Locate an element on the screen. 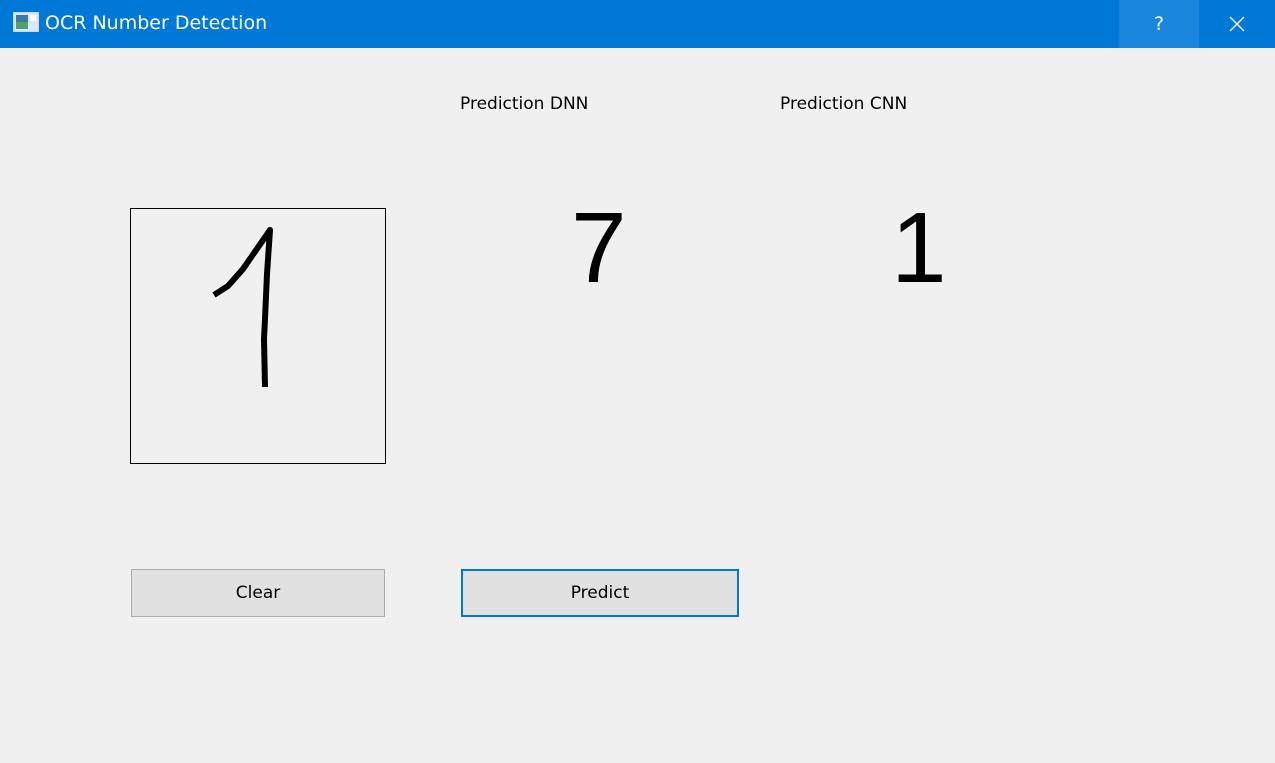 The image size is (1275, 763). title-bar: OCR Number Detection ? is located at coordinates (637, 24).